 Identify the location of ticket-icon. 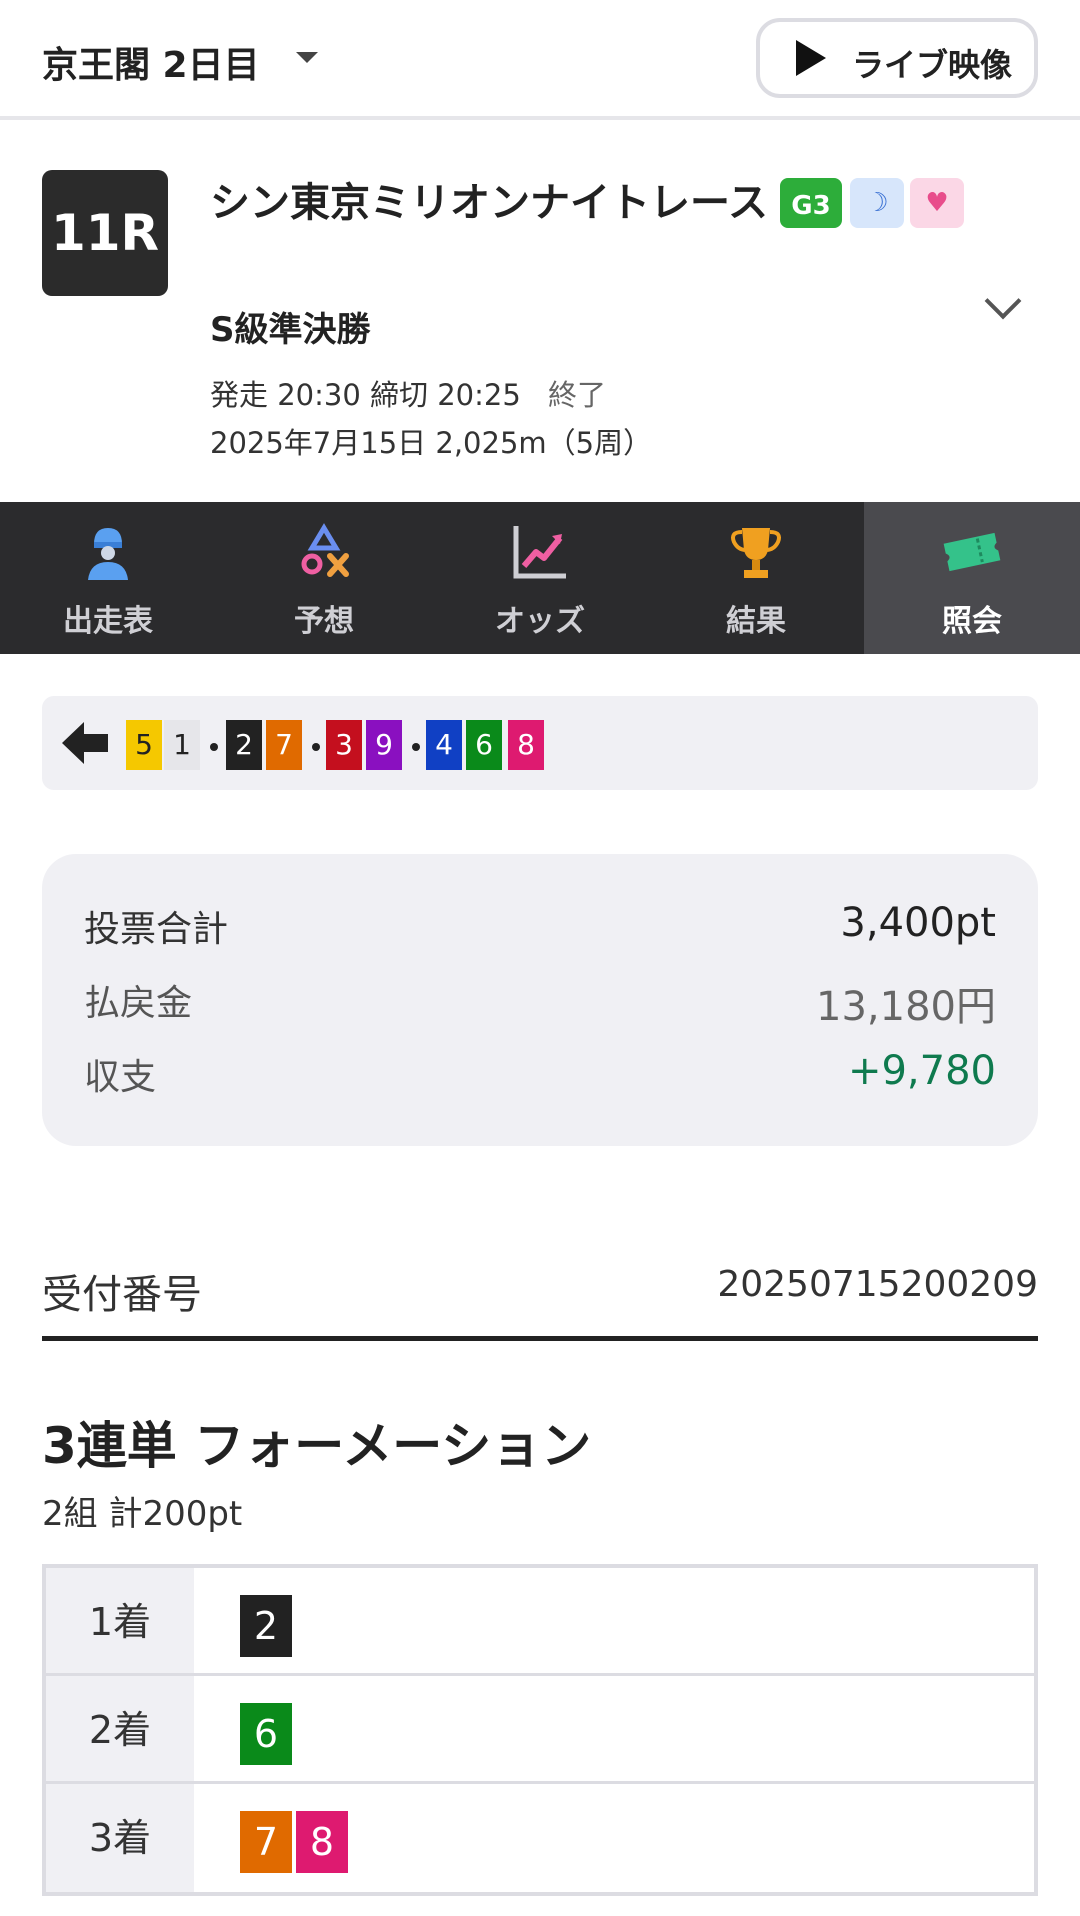
(972, 552).